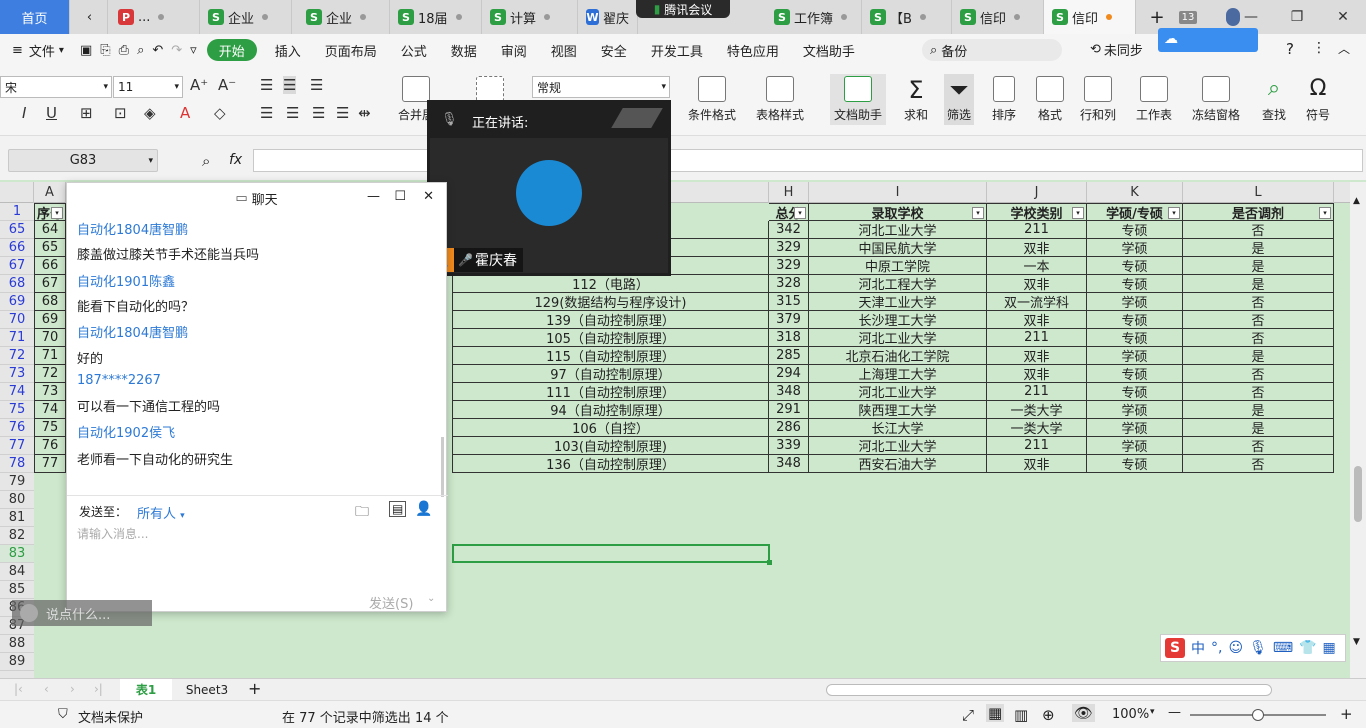 The width and height of the screenshot is (1366, 728). What do you see at coordinates (898, 266) in the screenshot?
I see `table-cell: 中原工学院` at bounding box center [898, 266].